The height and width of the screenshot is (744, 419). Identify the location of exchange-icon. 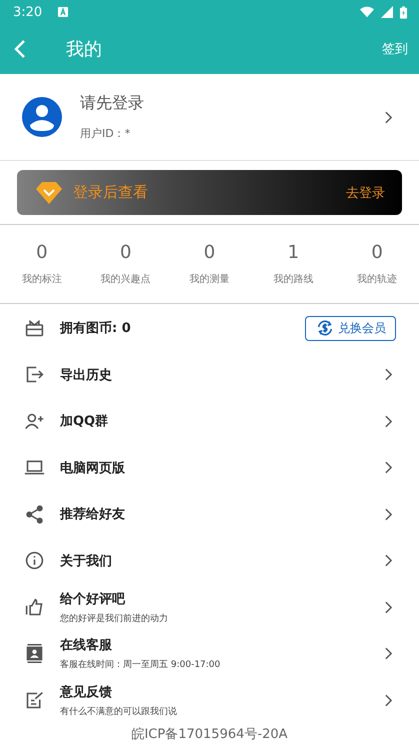
(325, 328).